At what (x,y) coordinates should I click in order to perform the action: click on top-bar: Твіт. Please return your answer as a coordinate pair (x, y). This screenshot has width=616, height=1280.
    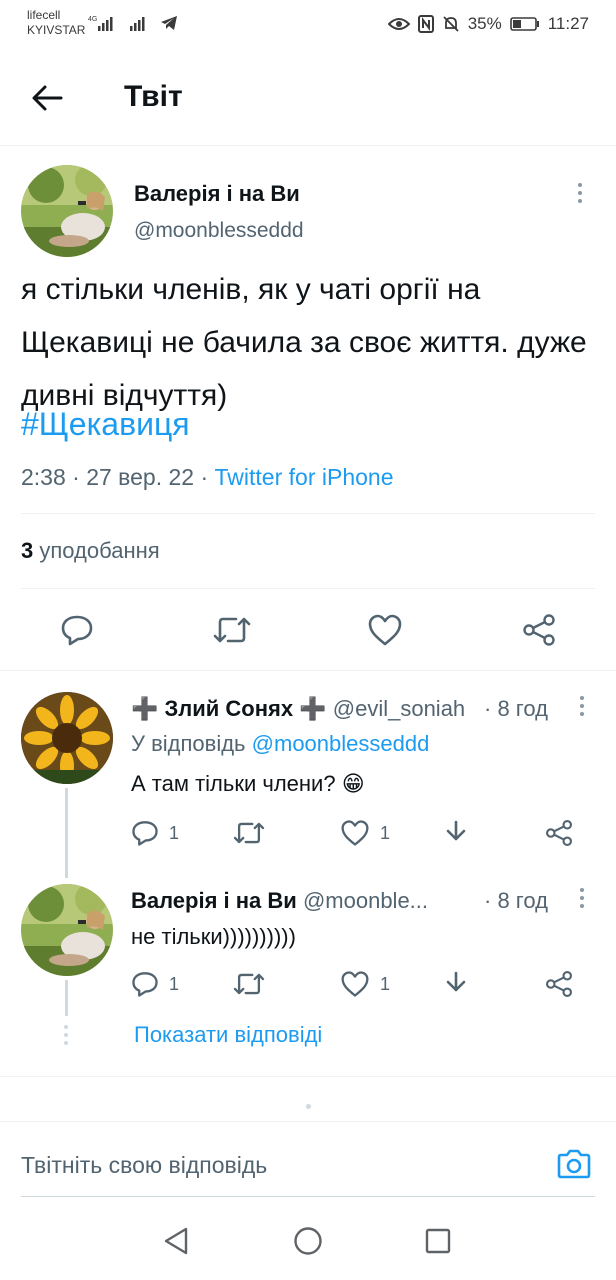
    Looking at the image, I should click on (308, 98).